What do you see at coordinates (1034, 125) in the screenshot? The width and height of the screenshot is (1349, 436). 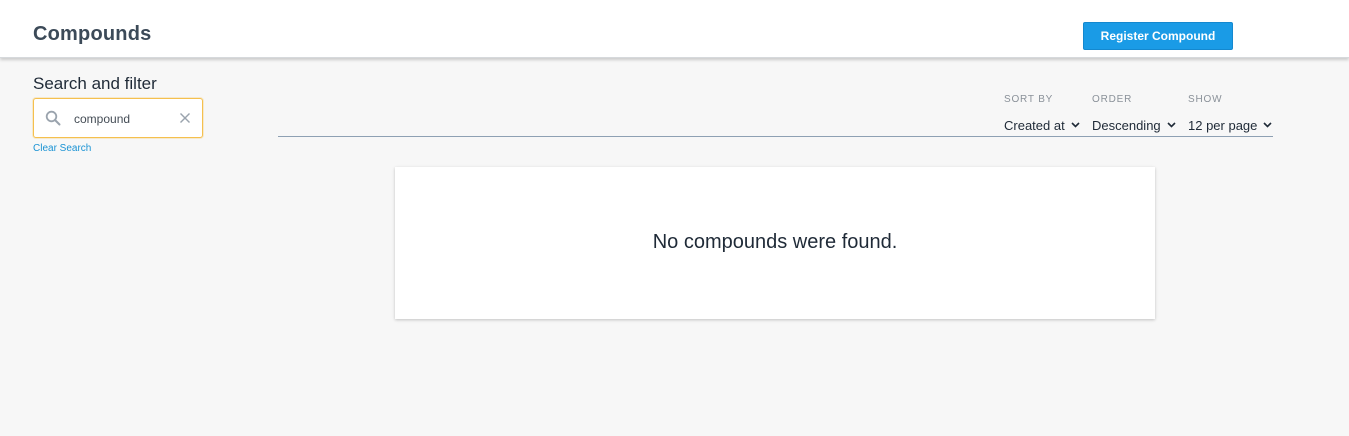 I see `sort-by-value: Created at` at bounding box center [1034, 125].